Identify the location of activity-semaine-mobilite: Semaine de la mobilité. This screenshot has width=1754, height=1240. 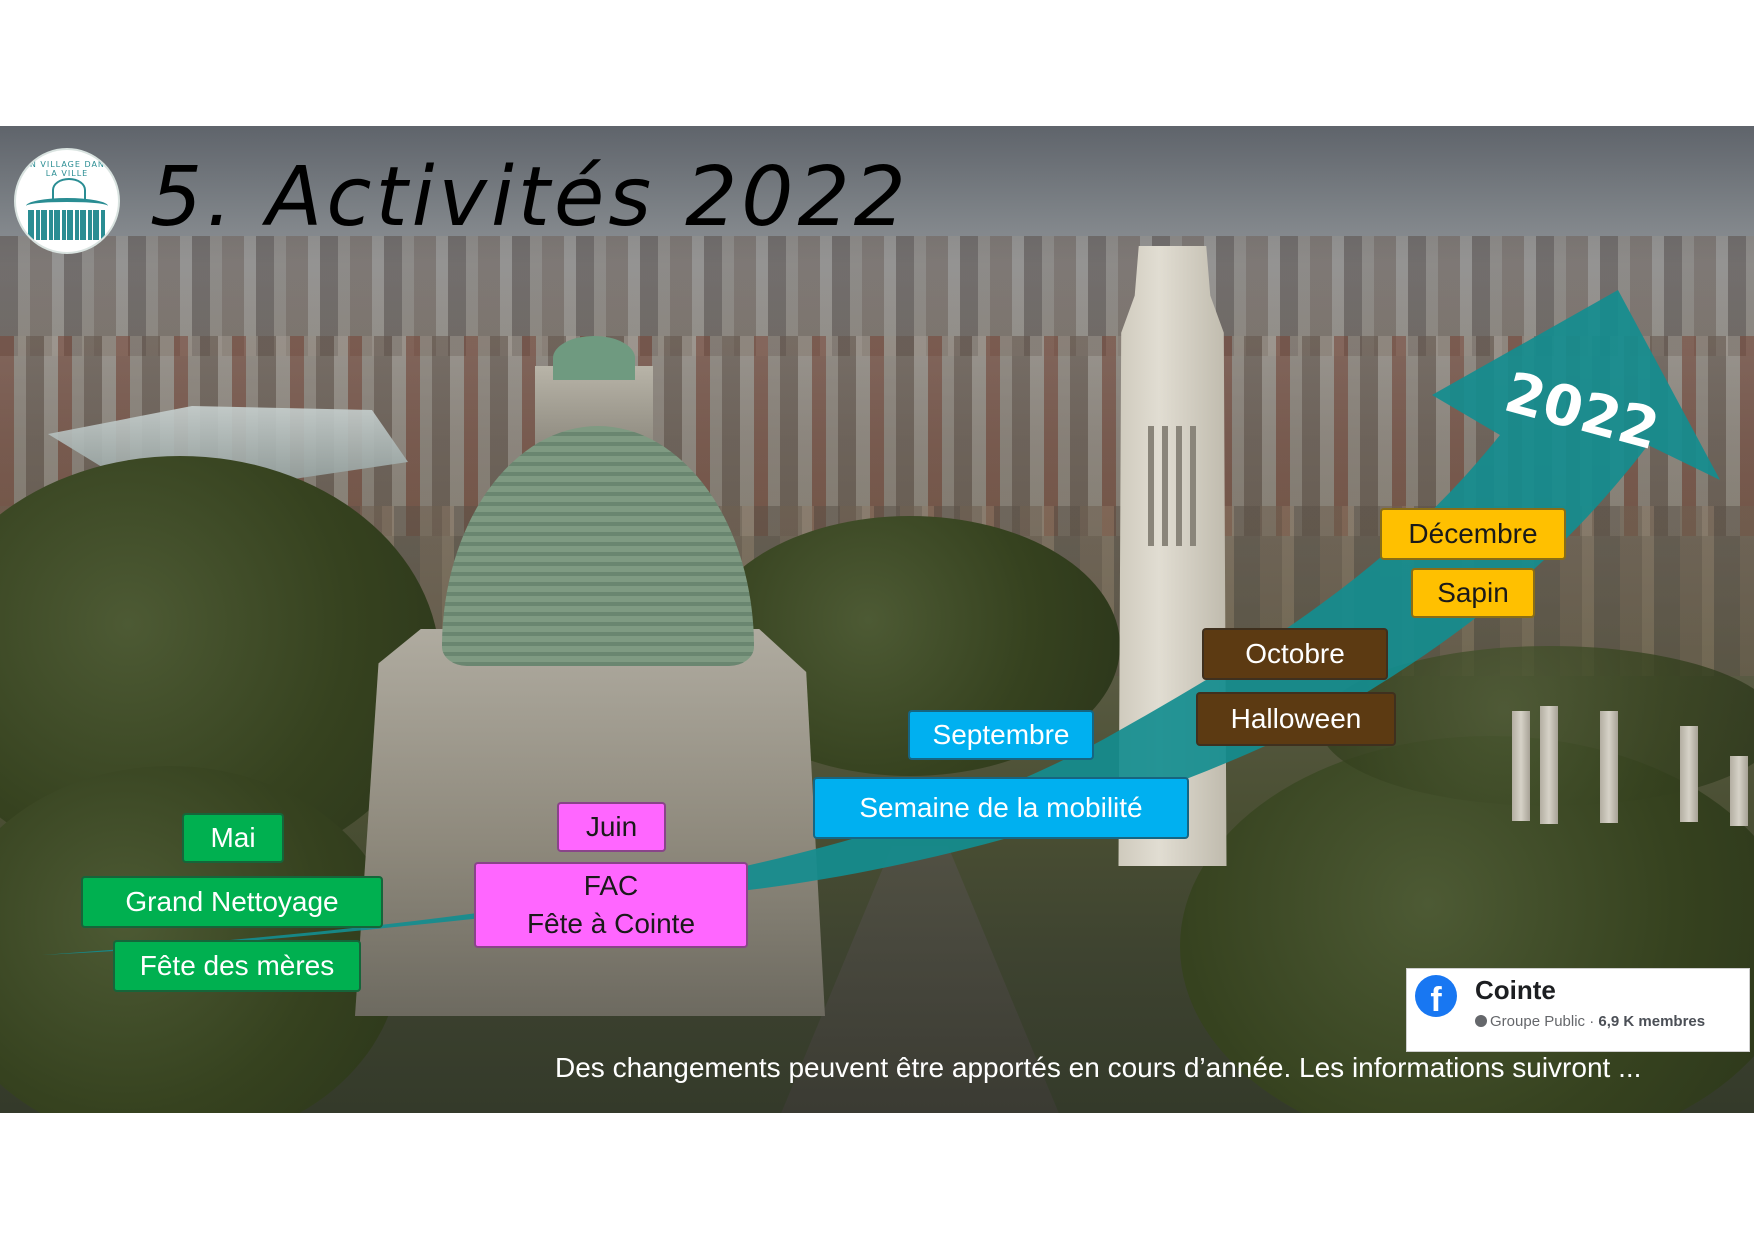
(1001, 808).